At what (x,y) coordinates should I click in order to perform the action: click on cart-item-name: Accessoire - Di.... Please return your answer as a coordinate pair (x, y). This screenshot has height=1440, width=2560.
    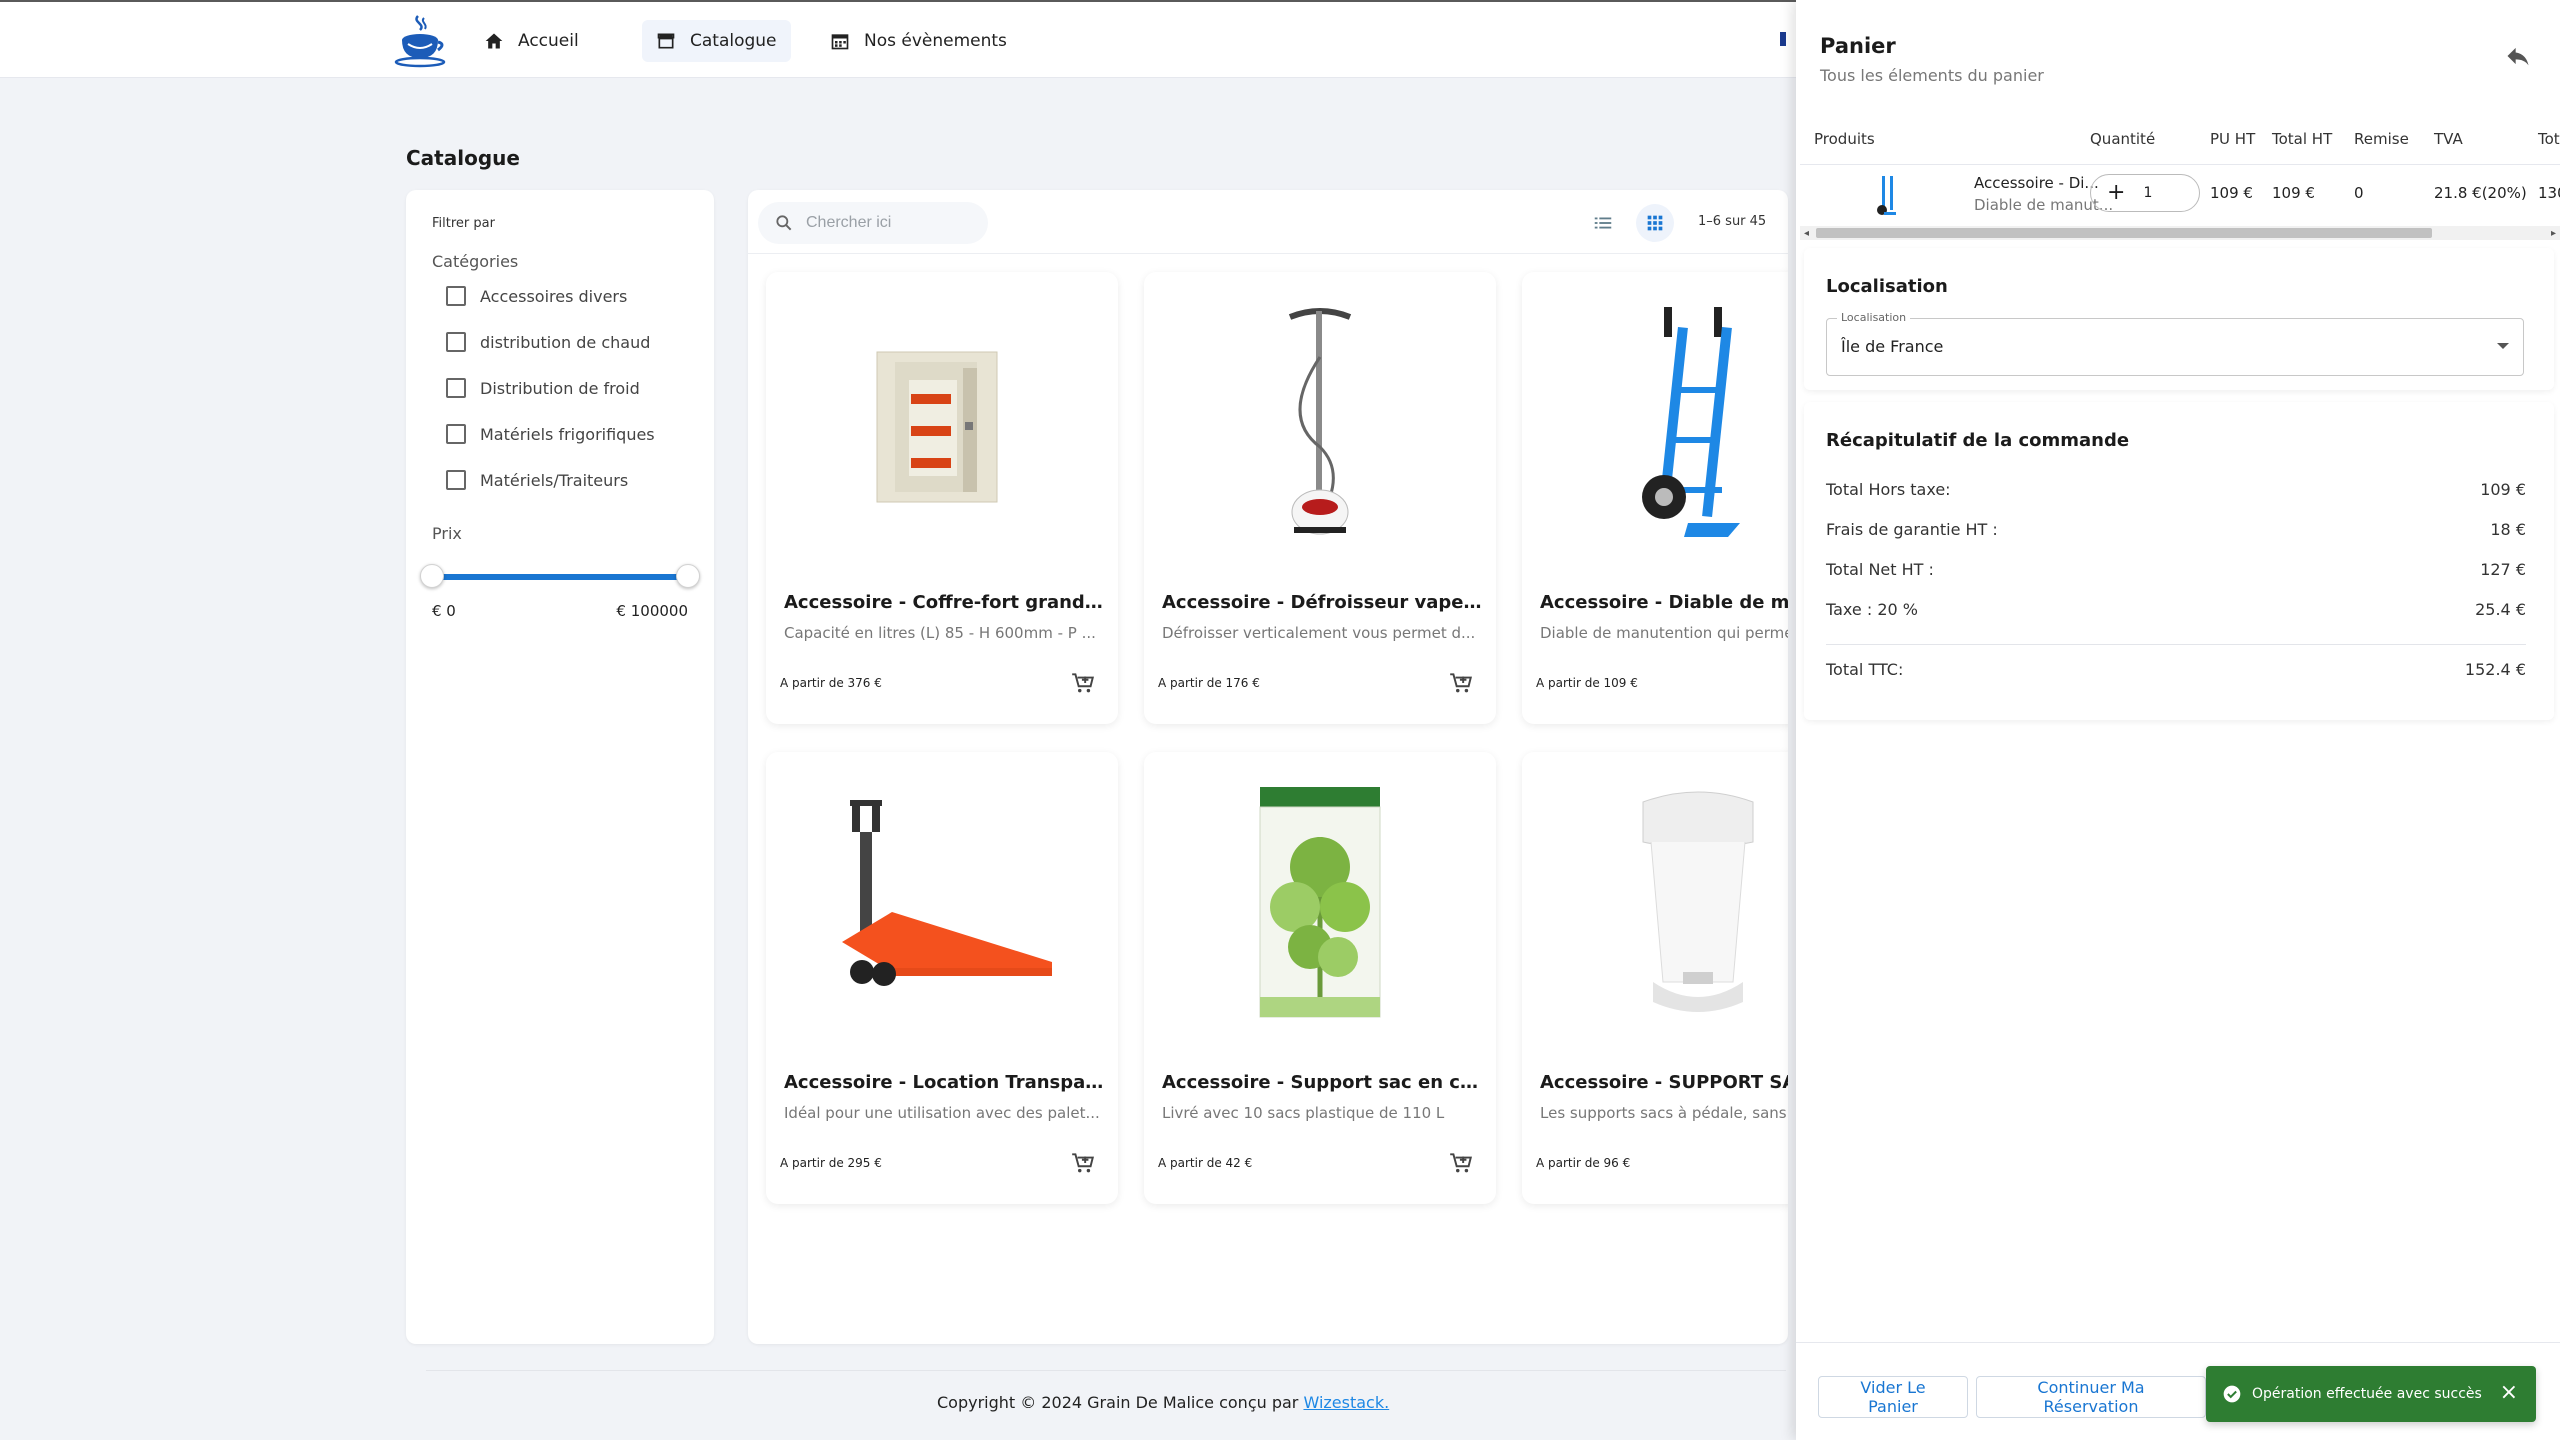
    Looking at the image, I should click on (2036, 183).